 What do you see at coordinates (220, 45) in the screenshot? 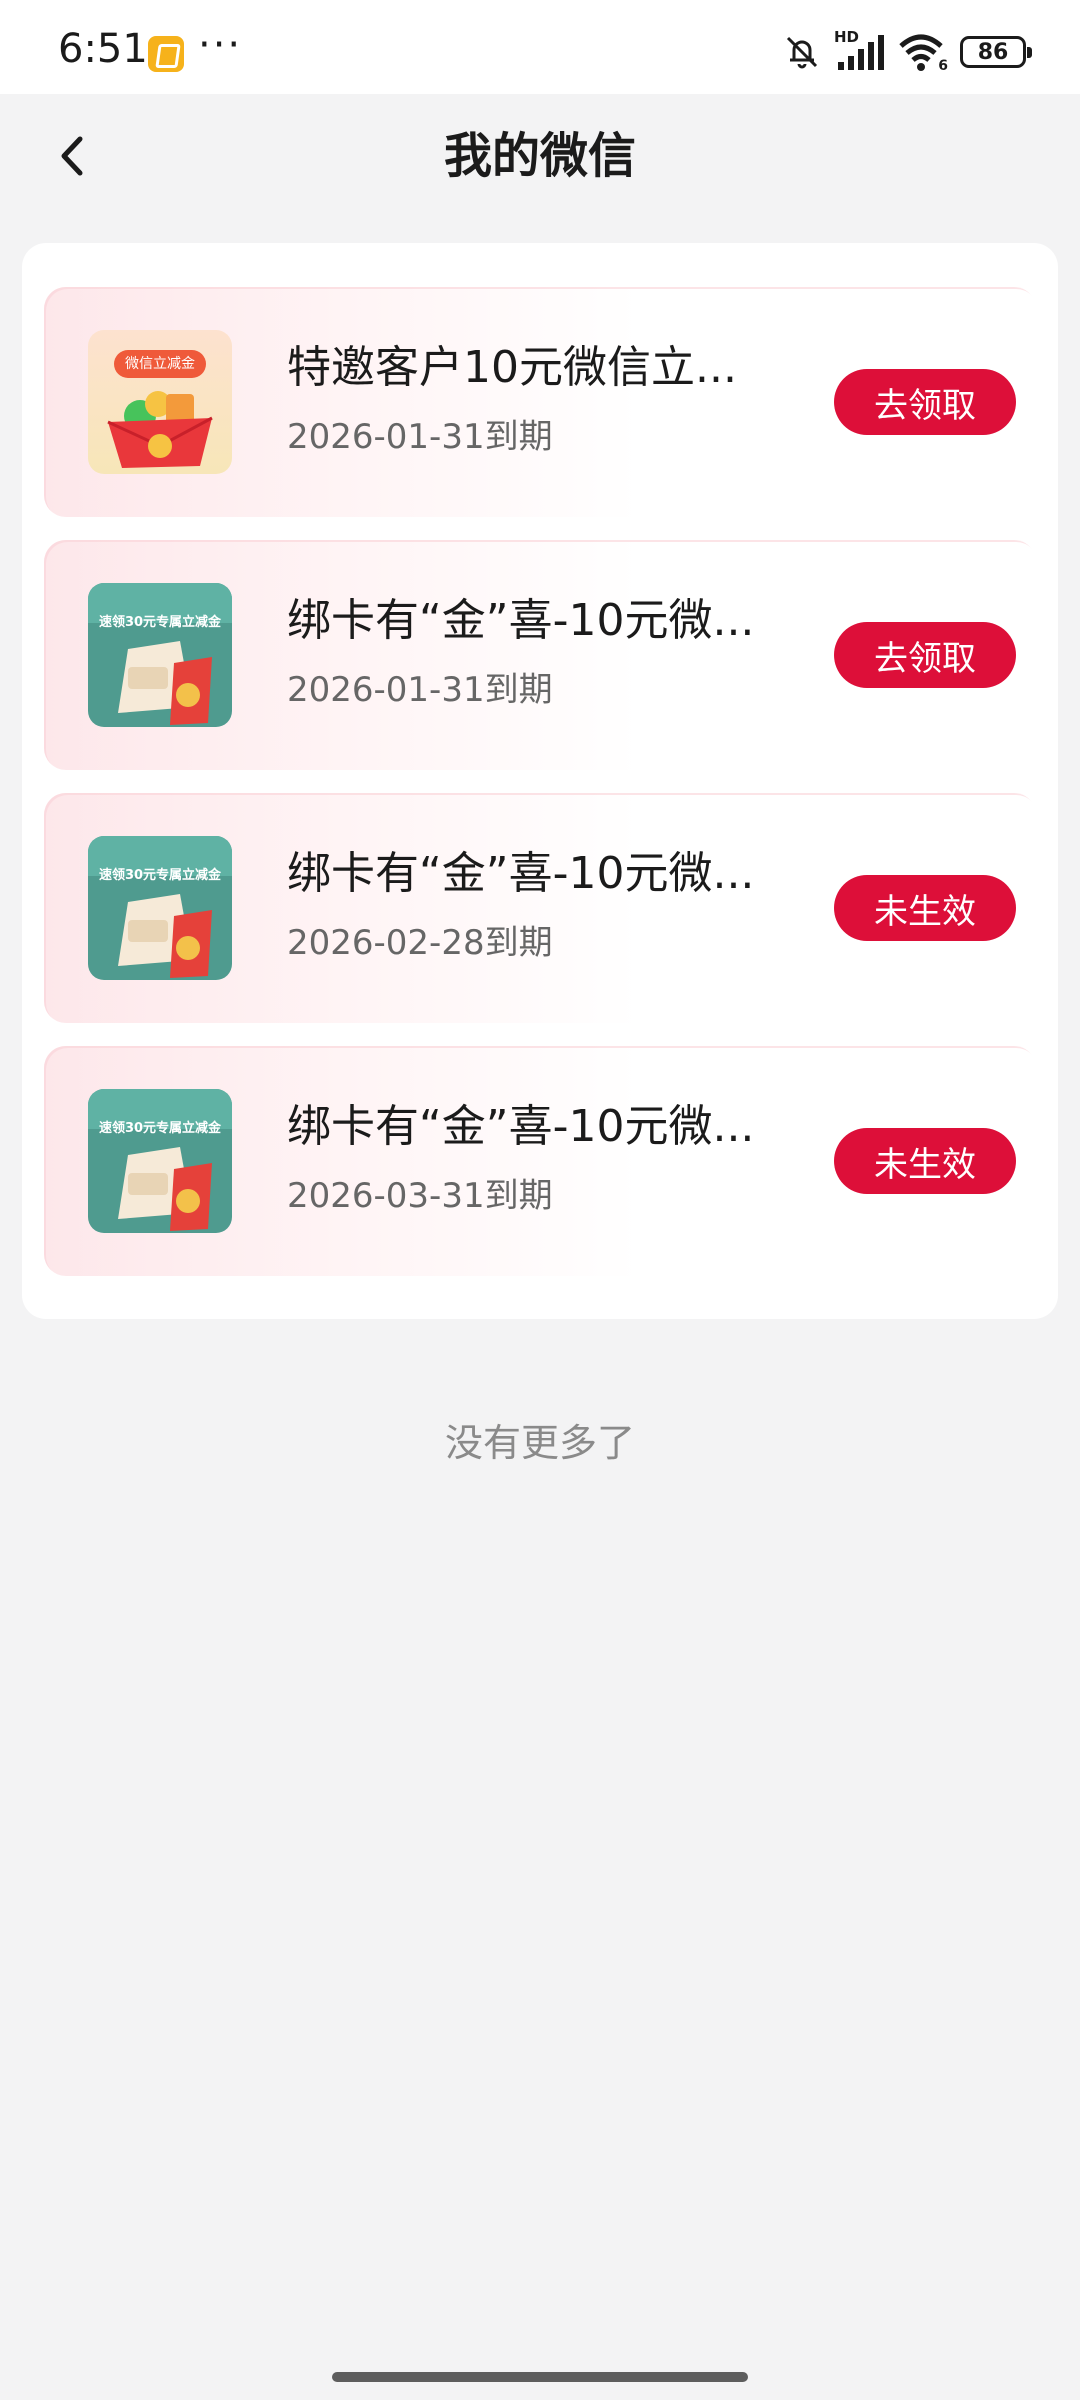
I see `status-more-icon: ···` at bounding box center [220, 45].